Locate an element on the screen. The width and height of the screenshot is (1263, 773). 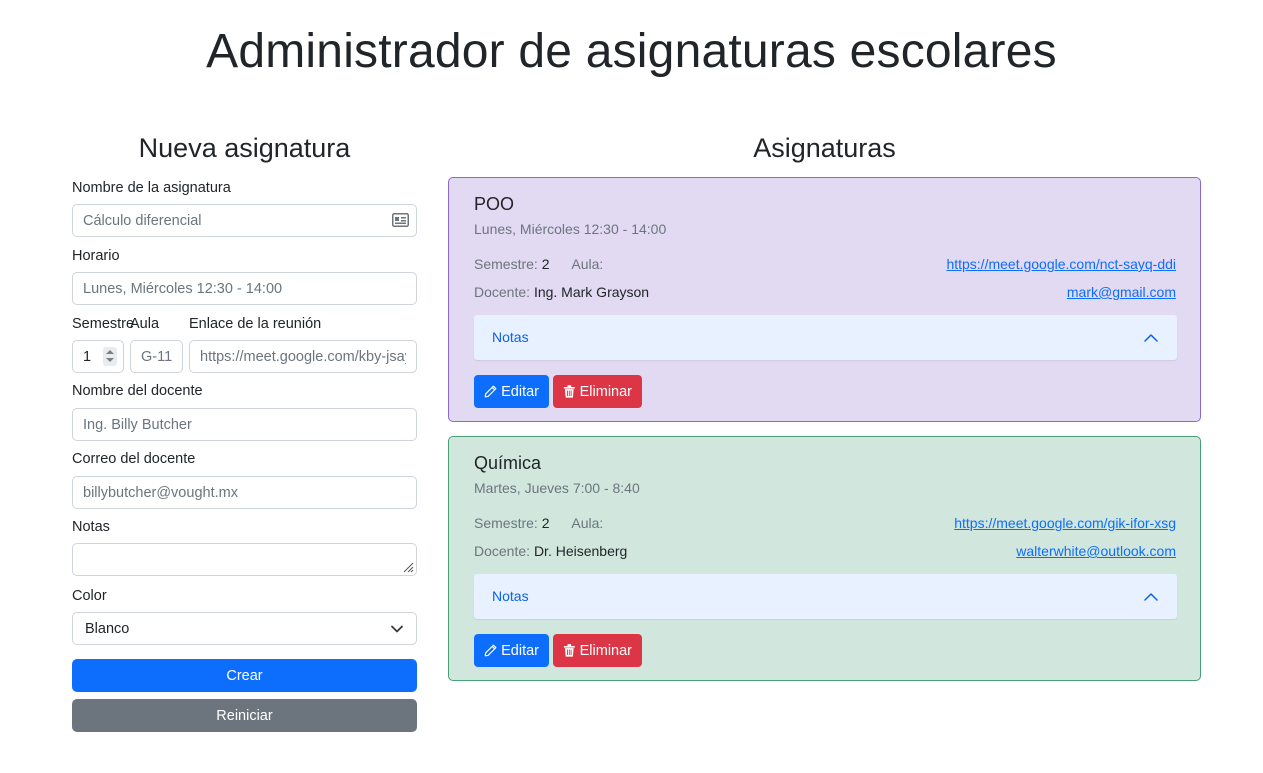
subject-label: Nombre de la asignatura is located at coordinates (151, 188).